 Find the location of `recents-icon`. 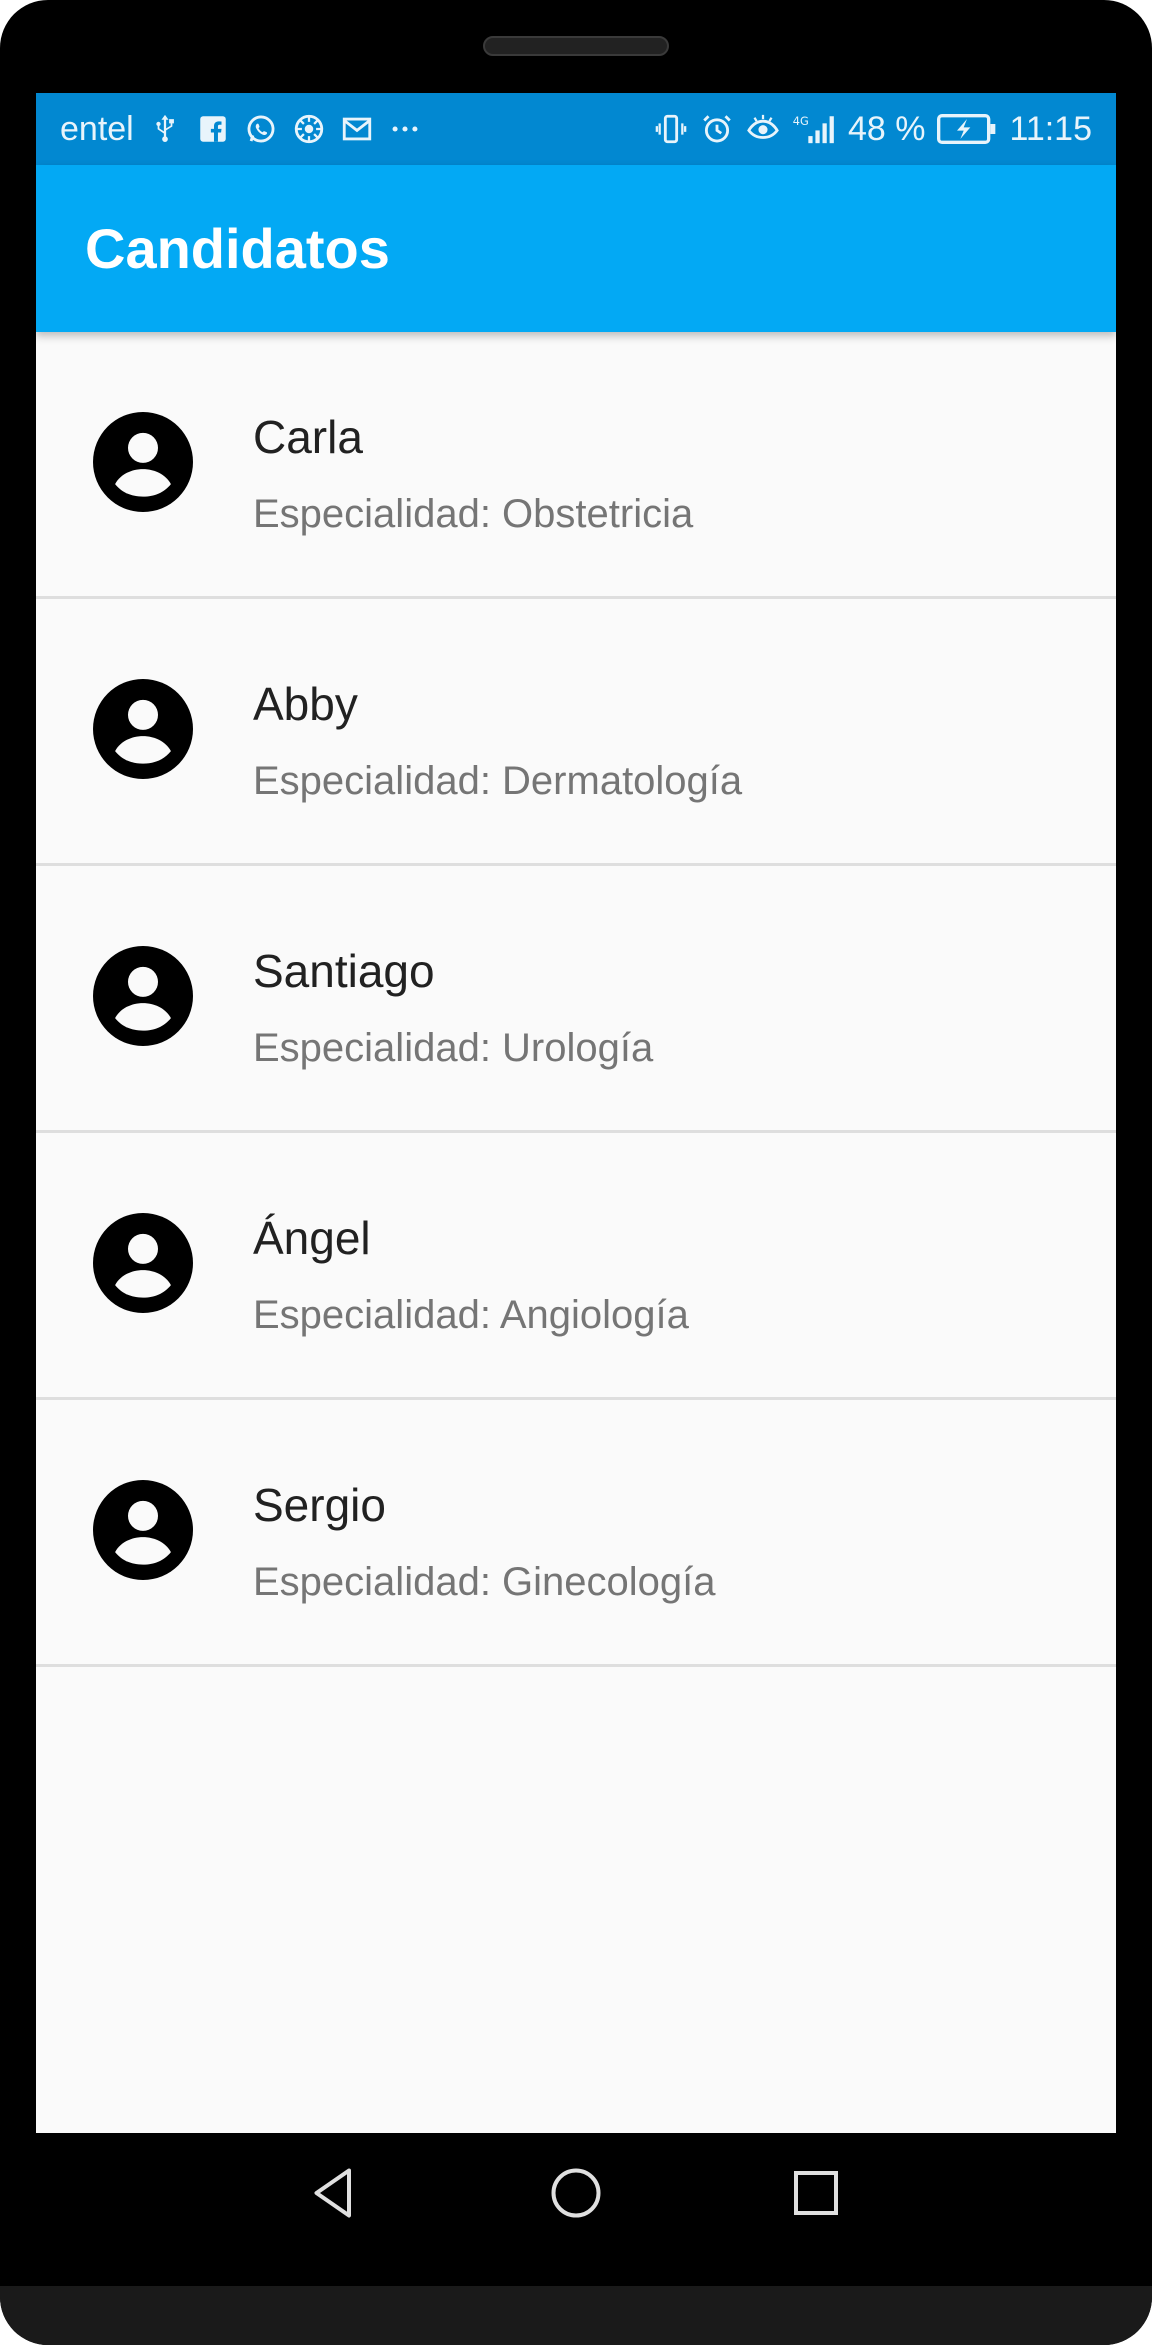

recents-icon is located at coordinates (816, 2193).